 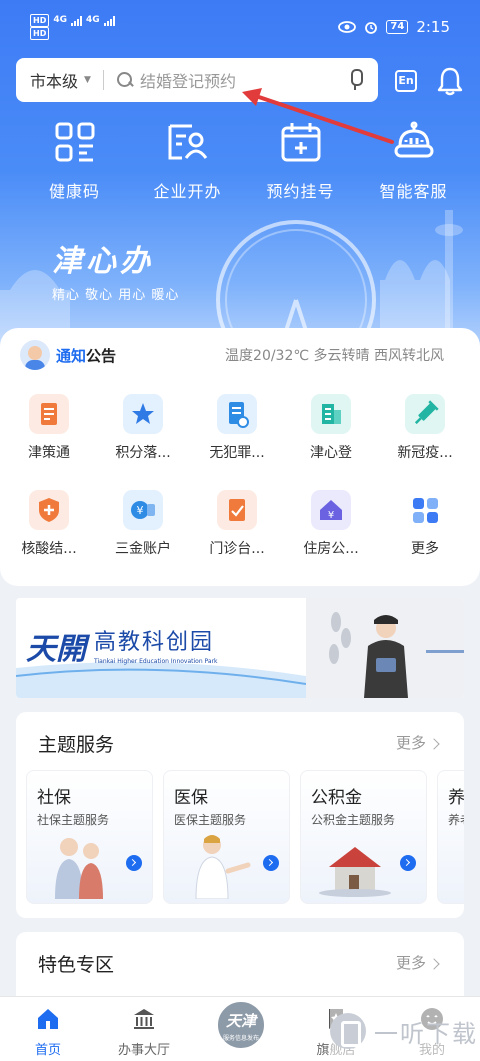 I want to click on policy-doc-icon, so click(x=49, y=414).